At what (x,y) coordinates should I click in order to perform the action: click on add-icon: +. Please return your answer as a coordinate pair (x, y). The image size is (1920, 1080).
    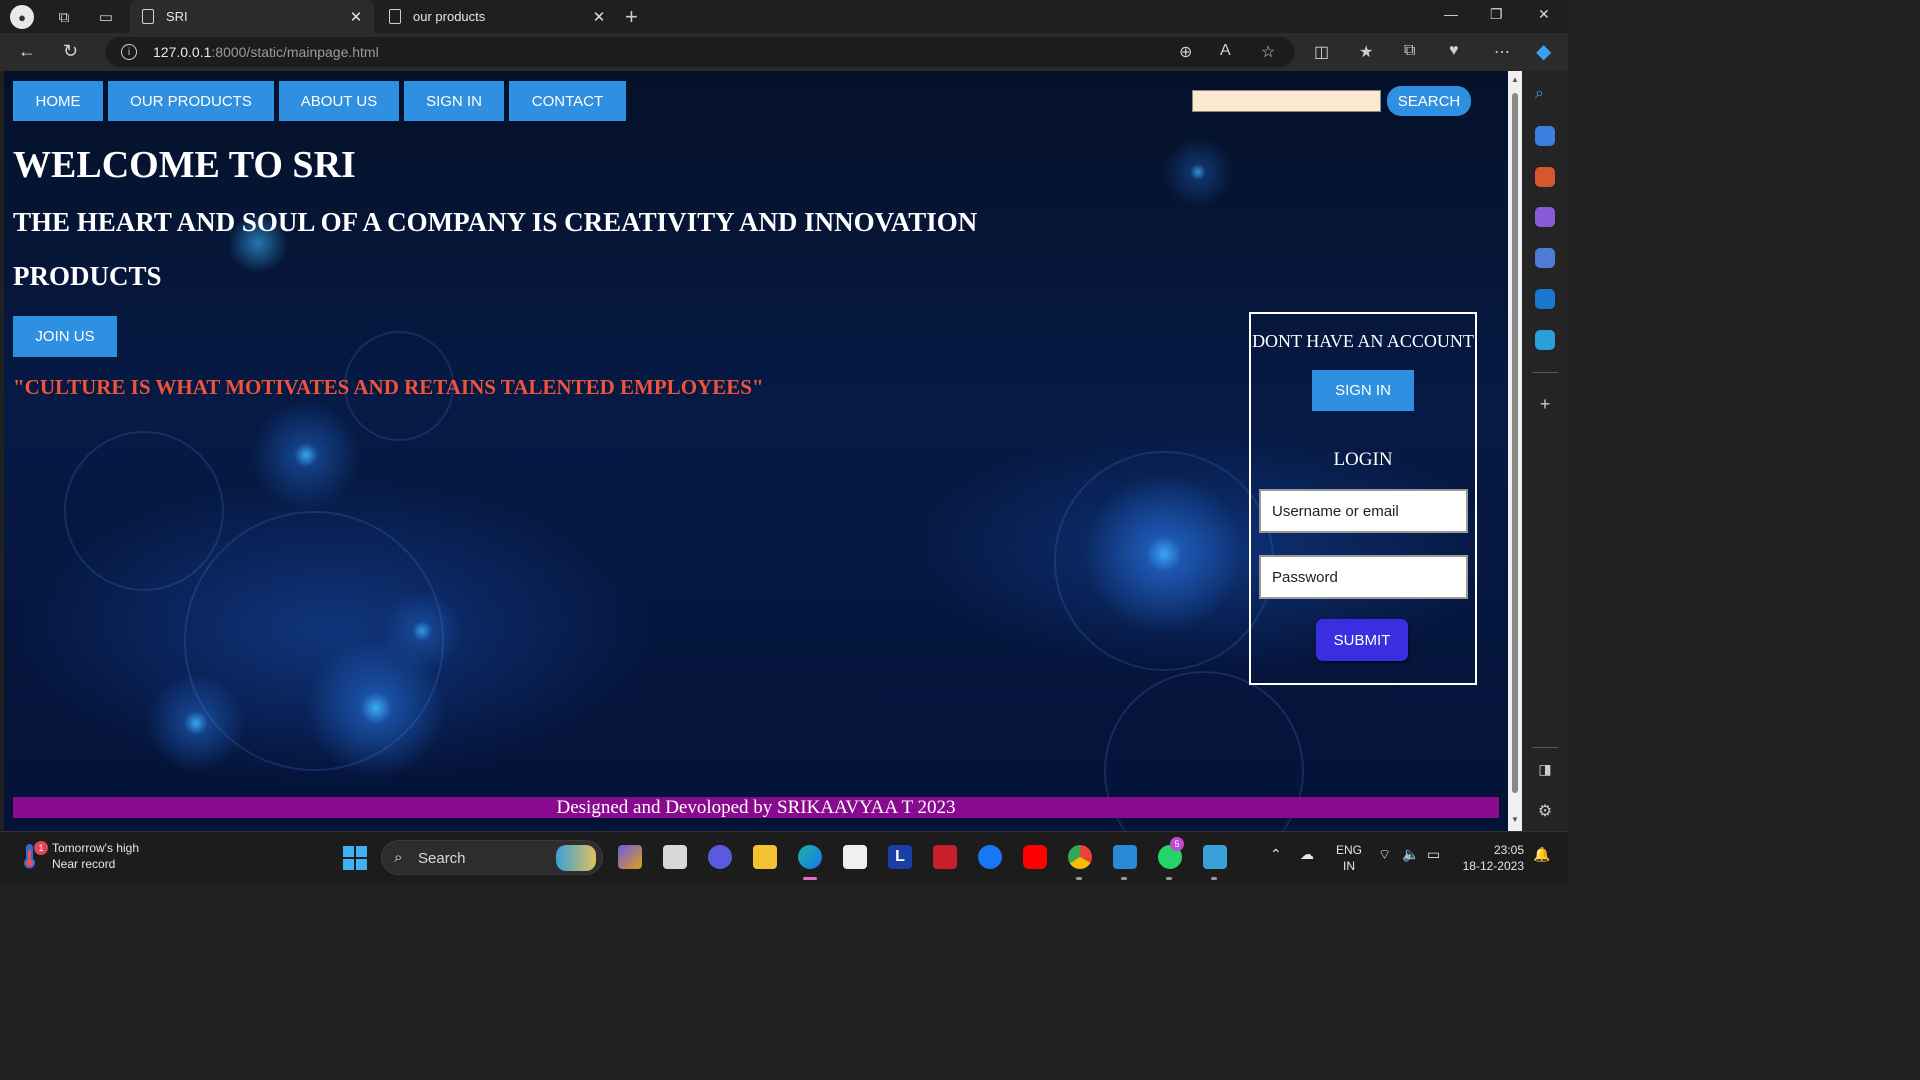
    Looking at the image, I should click on (1545, 404).